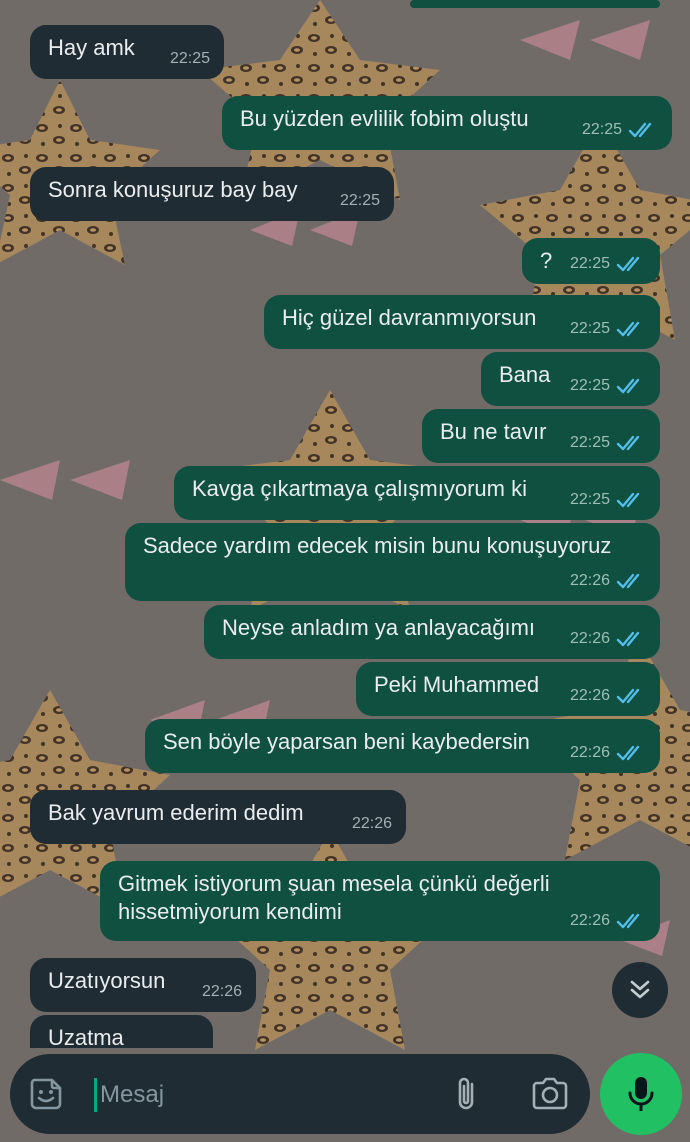 This screenshot has height=1142, width=690. I want to click on microphone-icon, so click(641, 1094).